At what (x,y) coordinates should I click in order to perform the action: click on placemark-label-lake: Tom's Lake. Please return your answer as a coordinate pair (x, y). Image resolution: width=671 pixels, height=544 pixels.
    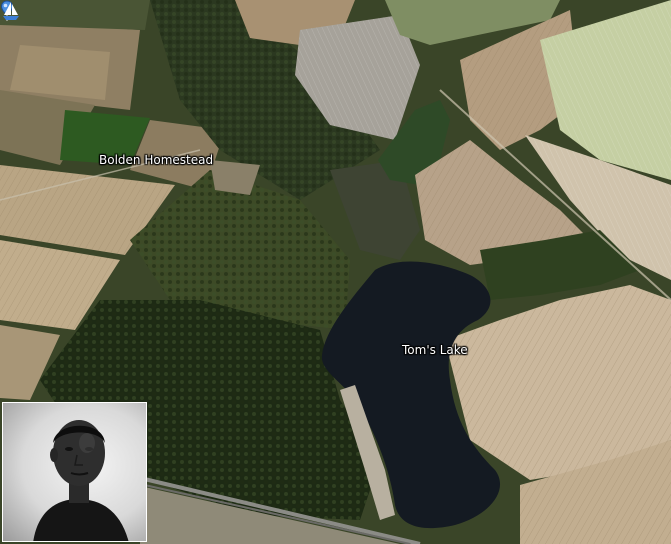
    Looking at the image, I should click on (435, 350).